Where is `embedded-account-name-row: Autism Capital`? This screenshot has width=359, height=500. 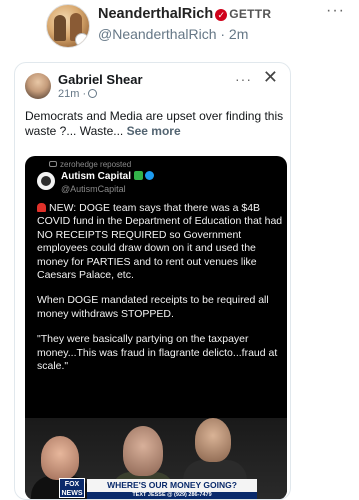 embedded-account-name-row: Autism Capital is located at coordinates (108, 176).